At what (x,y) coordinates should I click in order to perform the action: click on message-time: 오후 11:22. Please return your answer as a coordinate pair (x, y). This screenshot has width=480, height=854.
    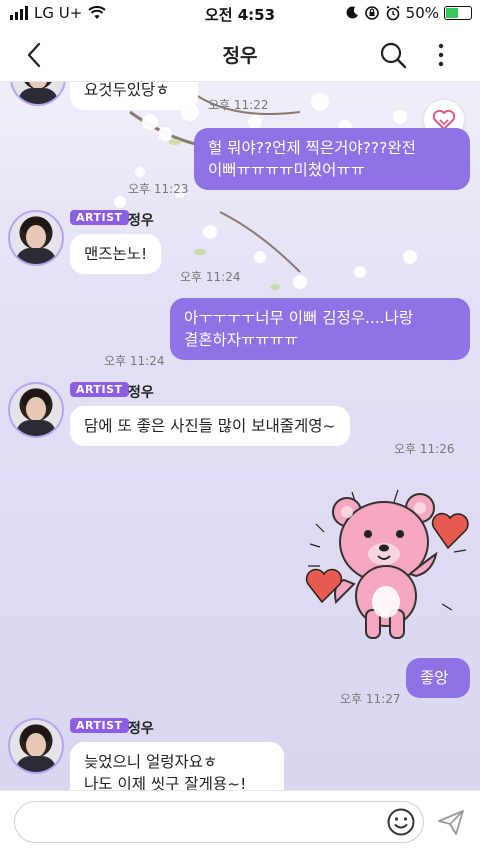
    Looking at the image, I should click on (238, 105).